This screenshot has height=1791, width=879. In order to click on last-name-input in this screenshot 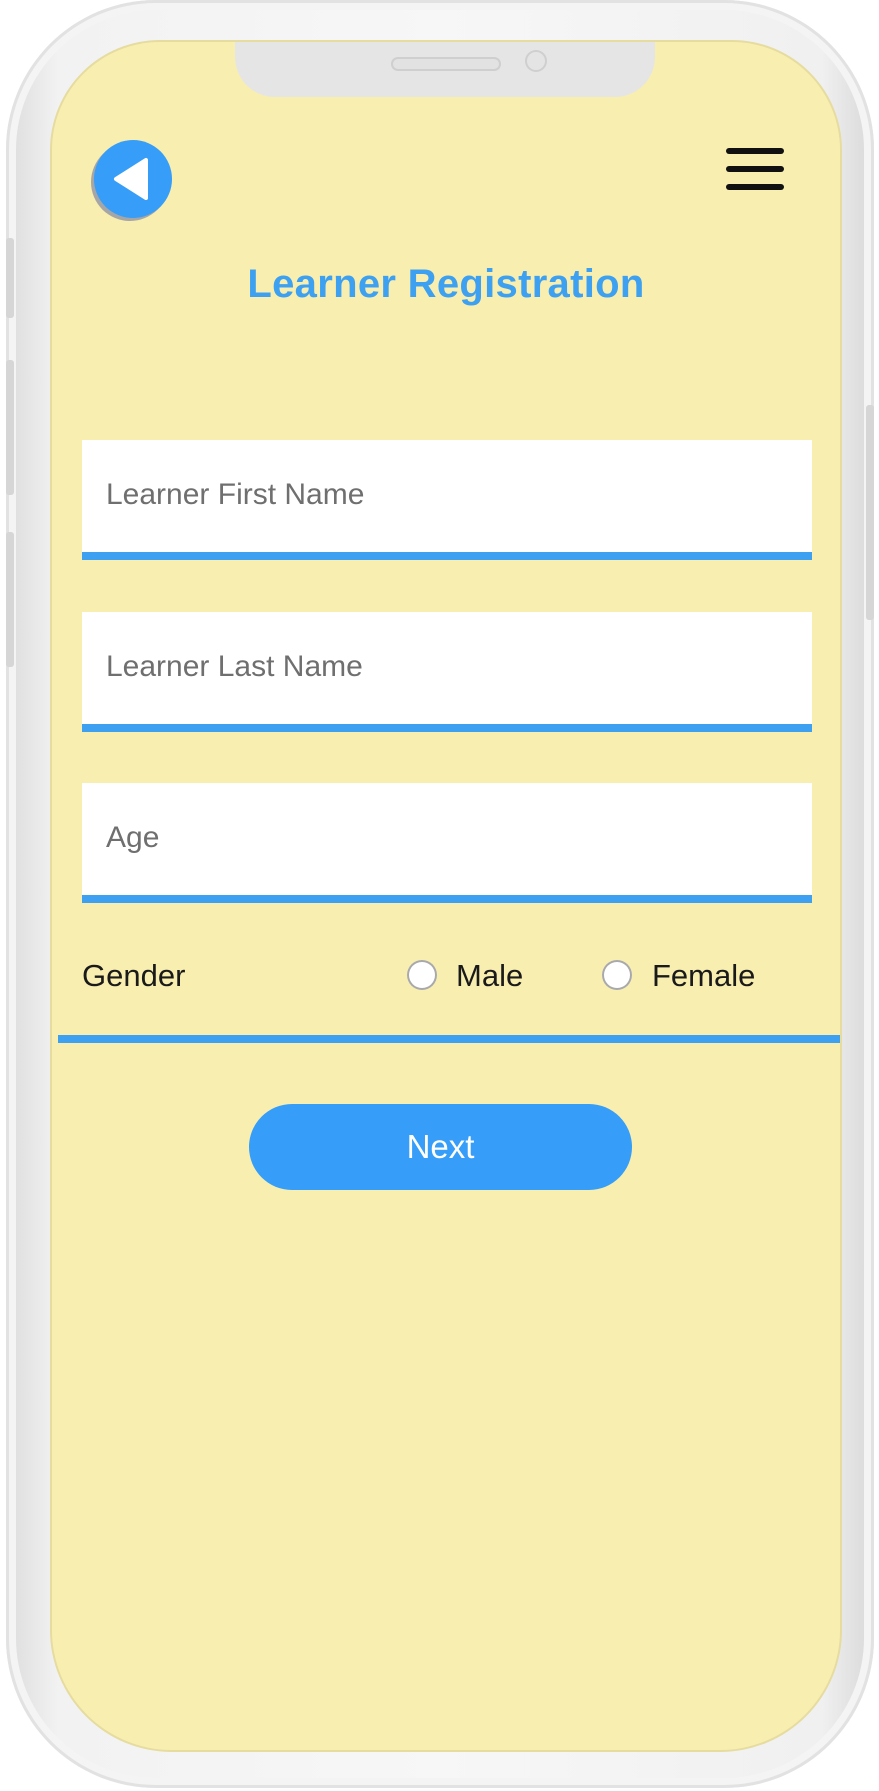, I will do `click(447, 667)`.